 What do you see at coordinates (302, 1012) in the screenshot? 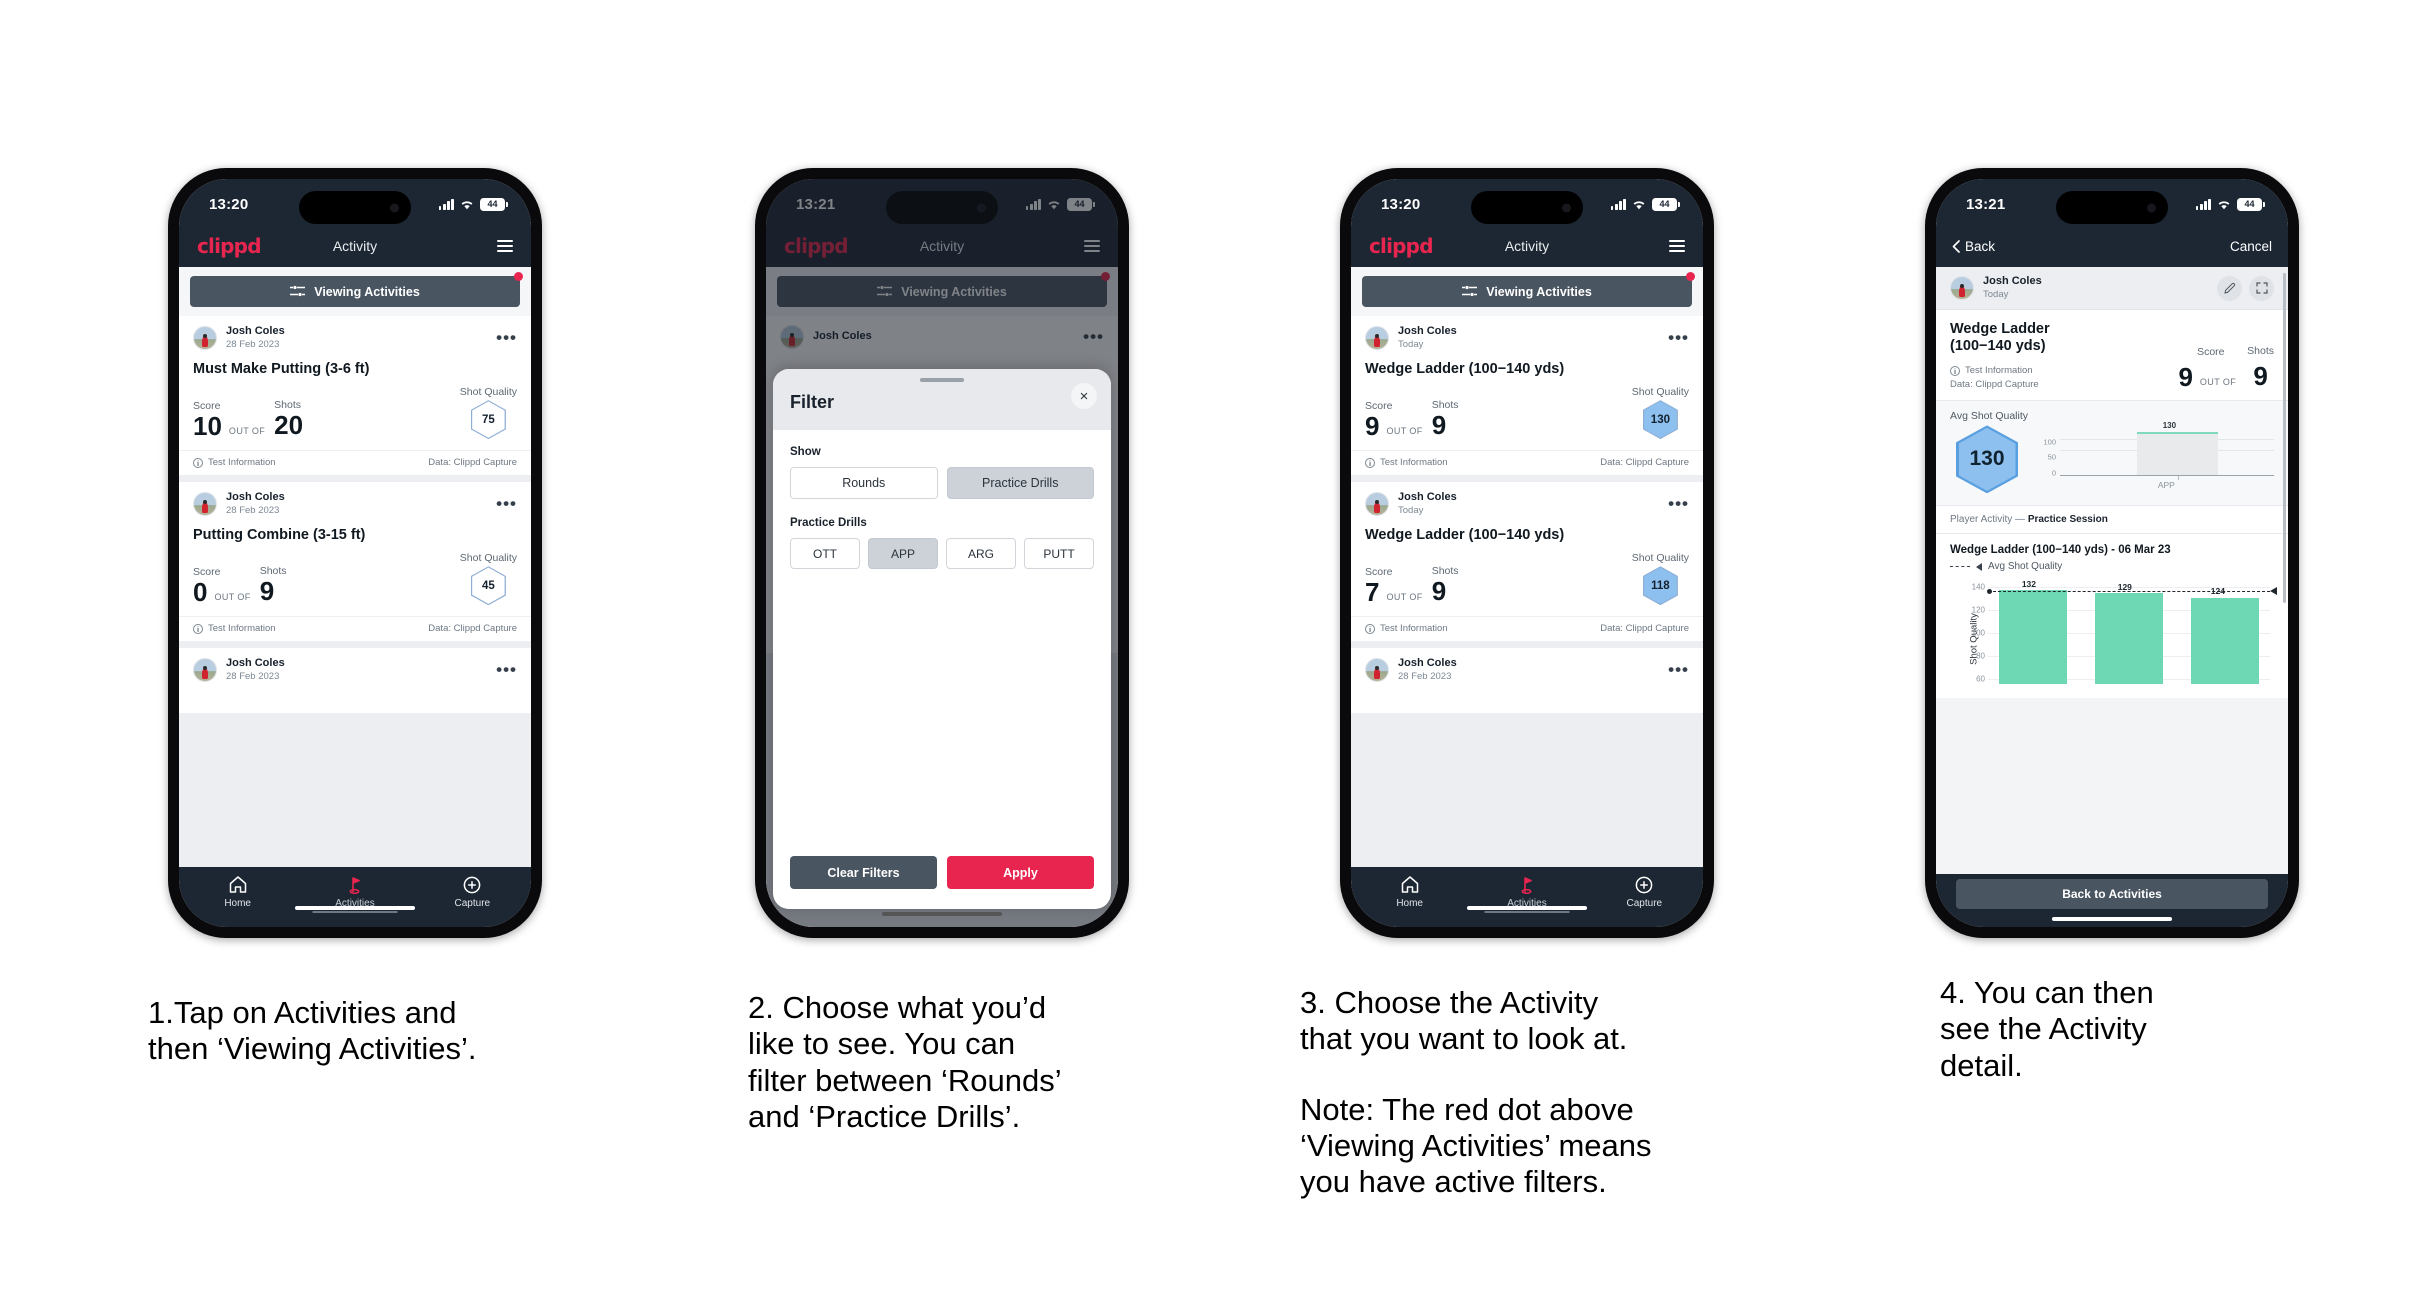
I see `caption-1-line-1: 1.Tap on Activities and` at bounding box center [302, 1012].